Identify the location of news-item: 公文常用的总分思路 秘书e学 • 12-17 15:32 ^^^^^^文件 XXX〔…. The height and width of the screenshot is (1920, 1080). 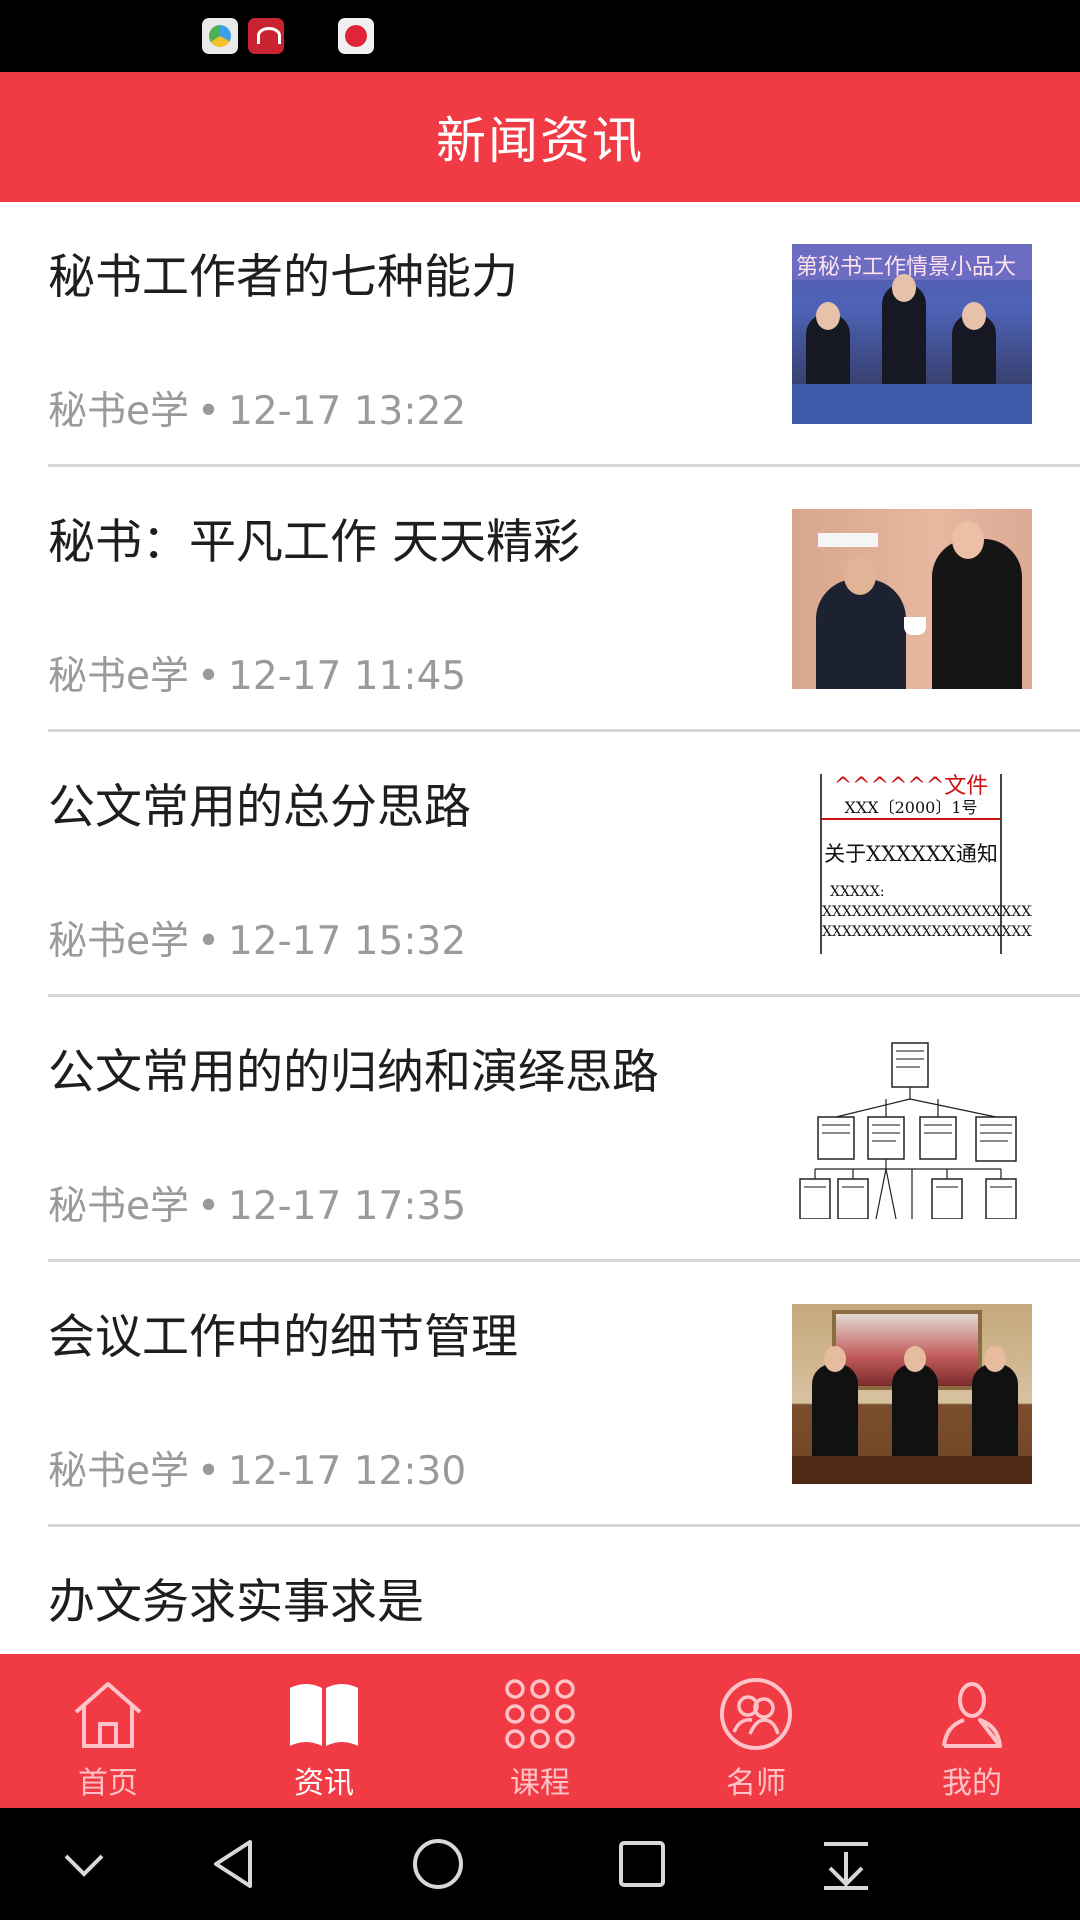
(540, 864).